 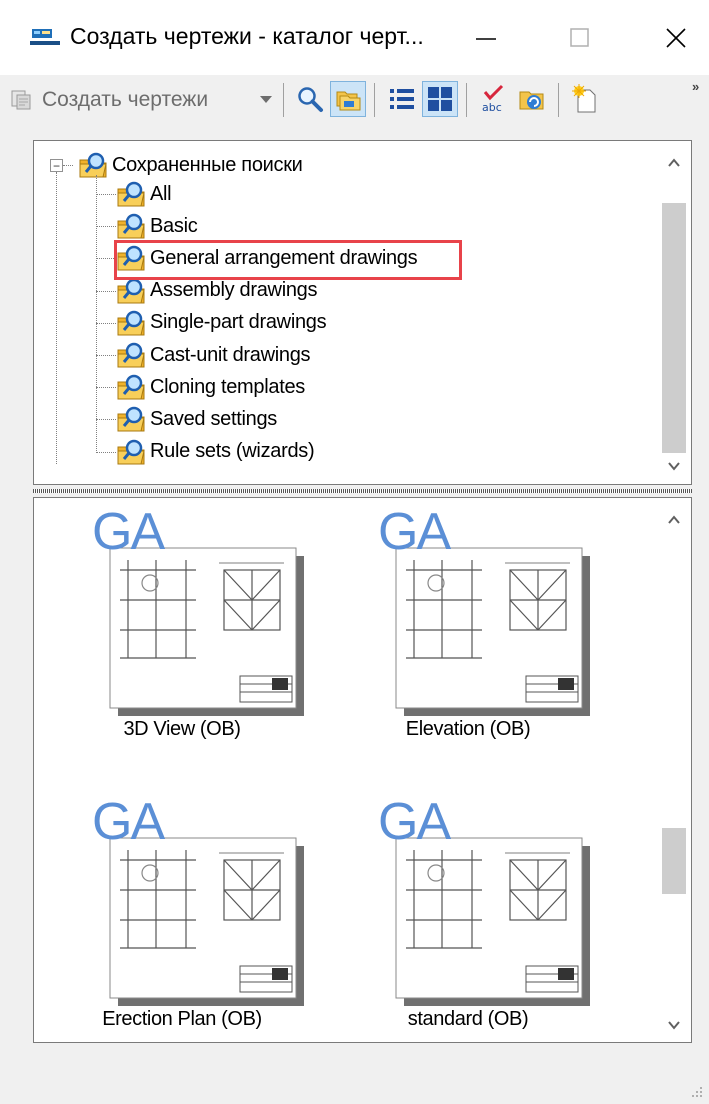 I want to click on thumbnail-view-button, so click(x=440, y=99).